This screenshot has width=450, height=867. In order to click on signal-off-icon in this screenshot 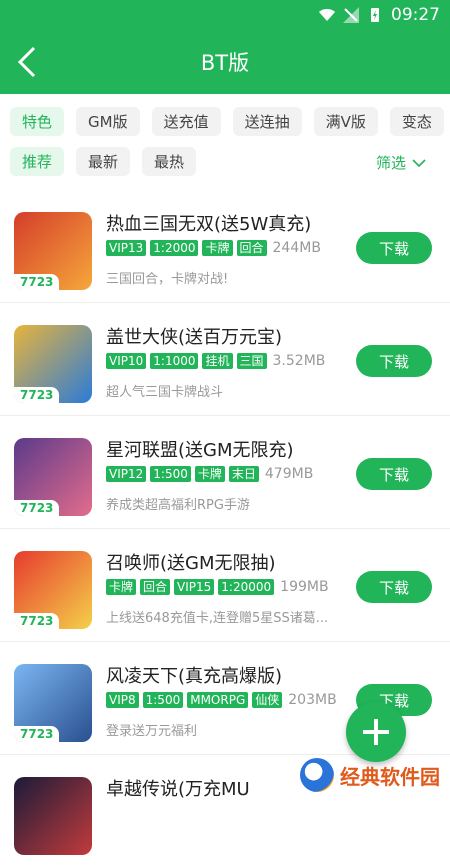, I will do `click(351, 15)`.